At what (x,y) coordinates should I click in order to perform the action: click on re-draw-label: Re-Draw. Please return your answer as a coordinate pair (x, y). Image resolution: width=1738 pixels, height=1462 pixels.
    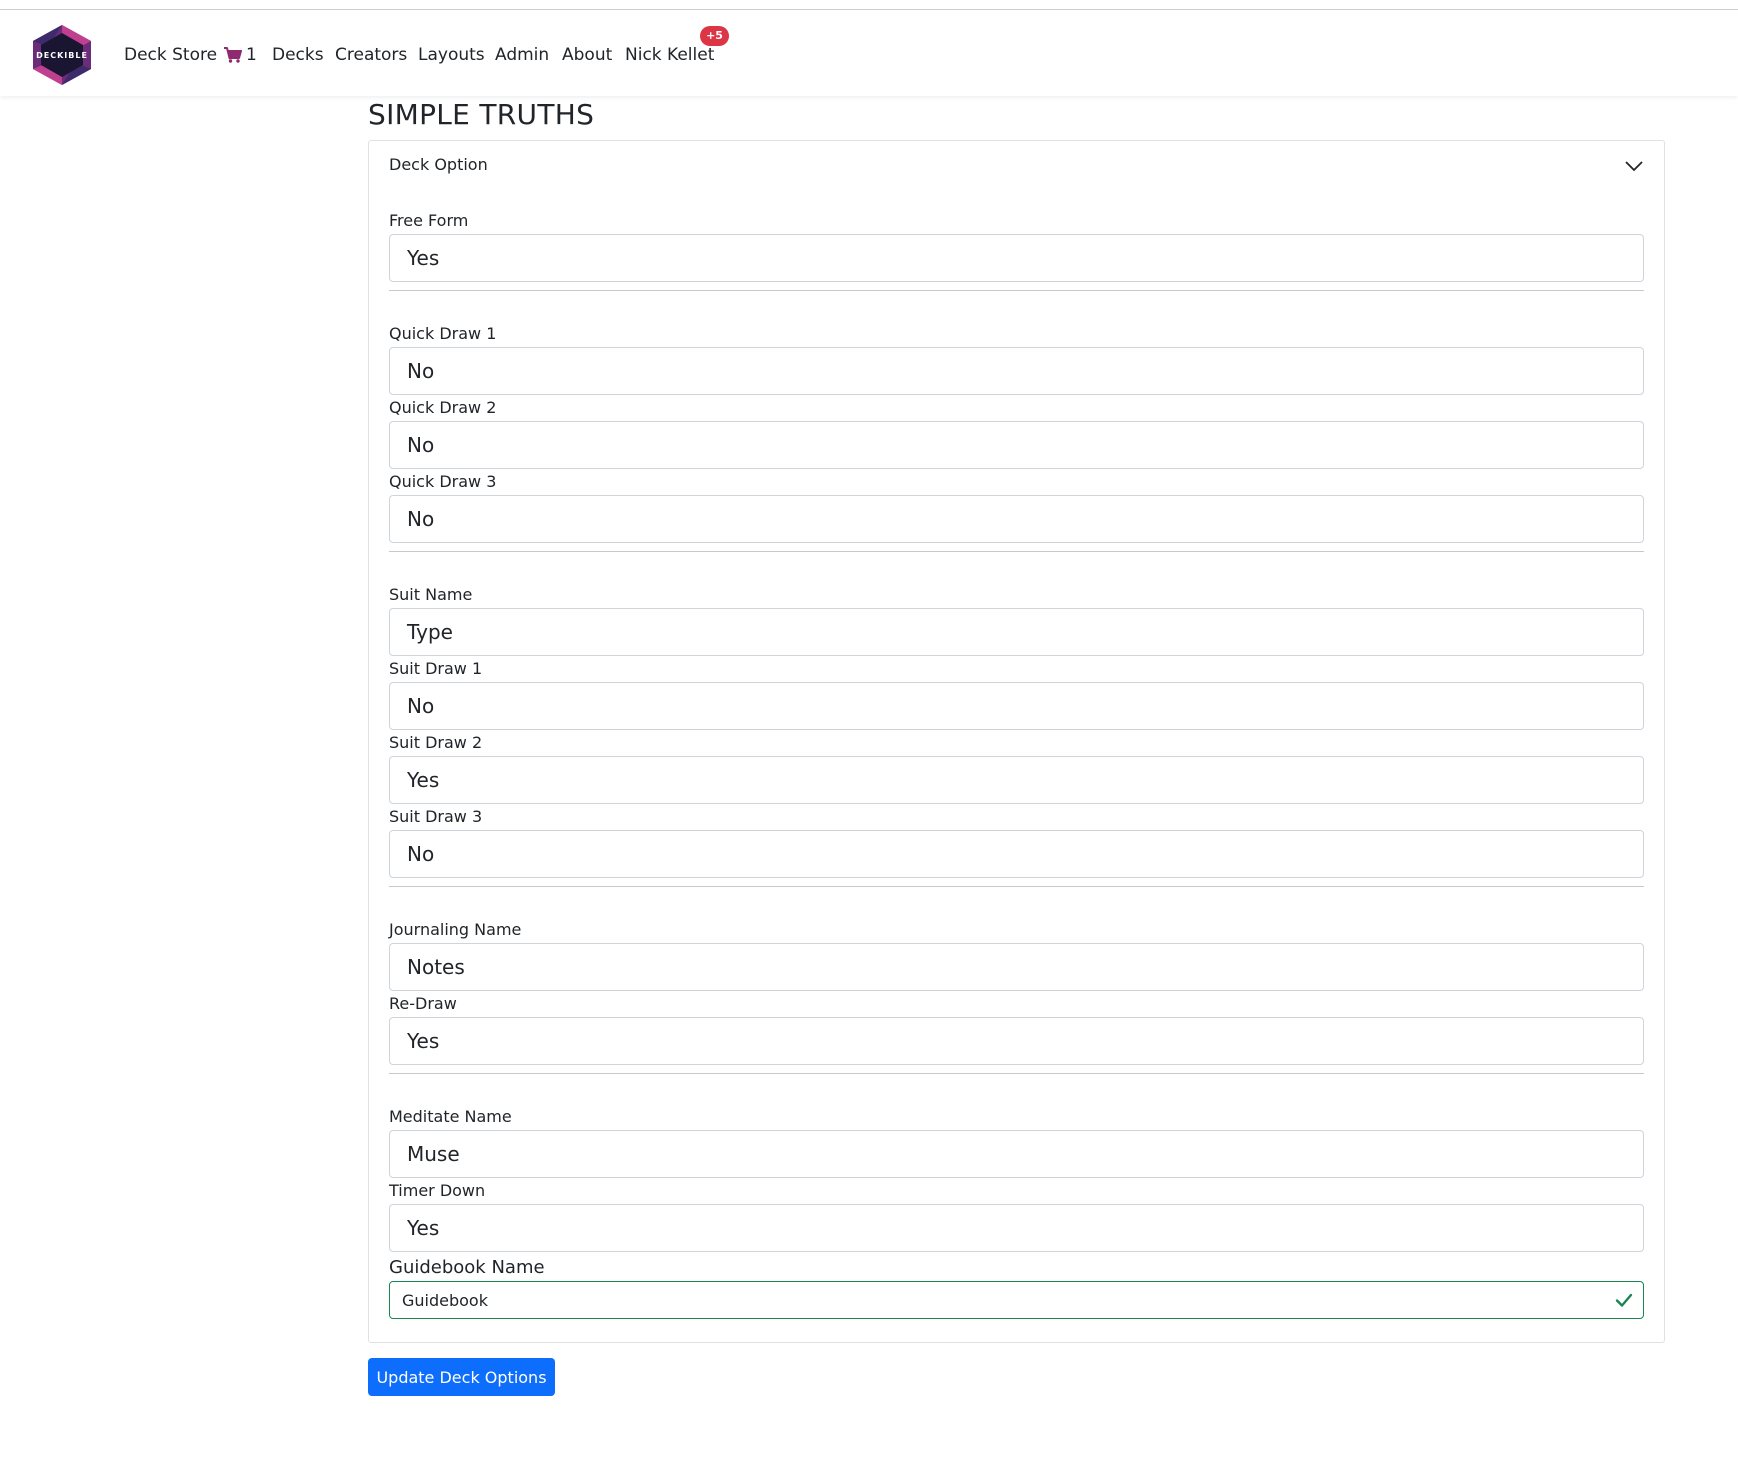
    Looking at the image, I should click on (423, 1003).